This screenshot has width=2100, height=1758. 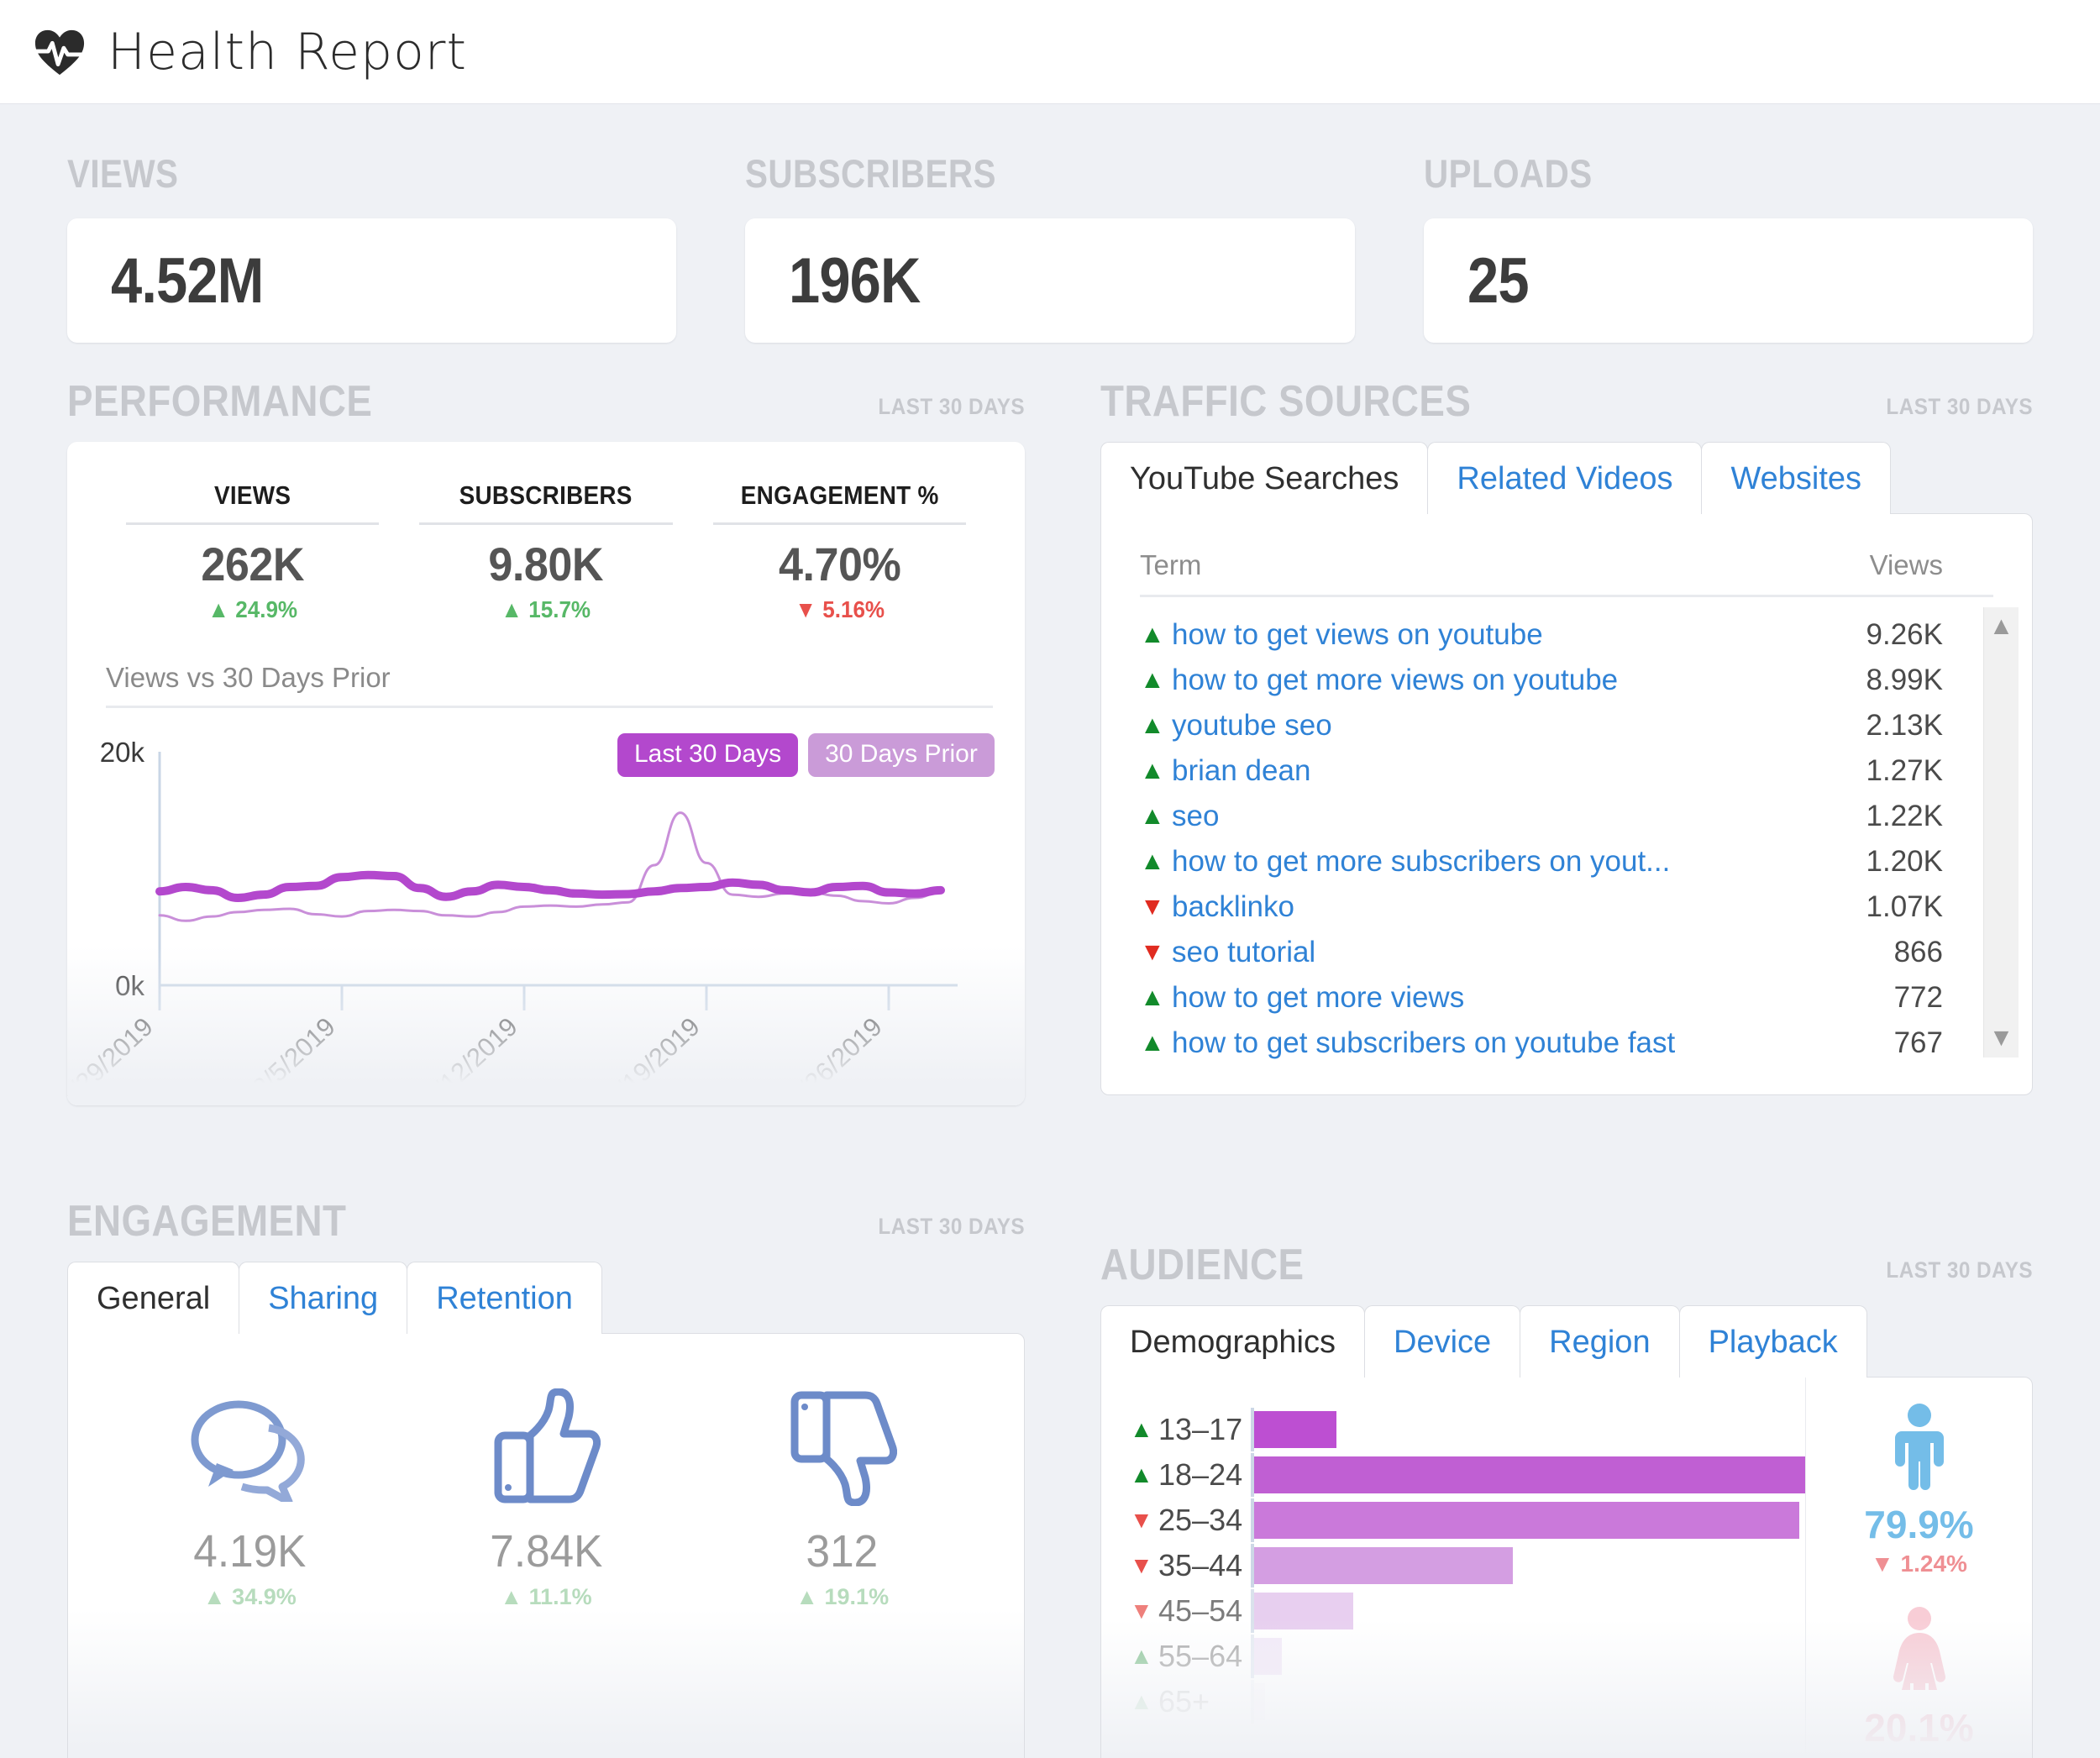 I want to click on tab-sharing: Sharing, so click(x=323, y=1298).